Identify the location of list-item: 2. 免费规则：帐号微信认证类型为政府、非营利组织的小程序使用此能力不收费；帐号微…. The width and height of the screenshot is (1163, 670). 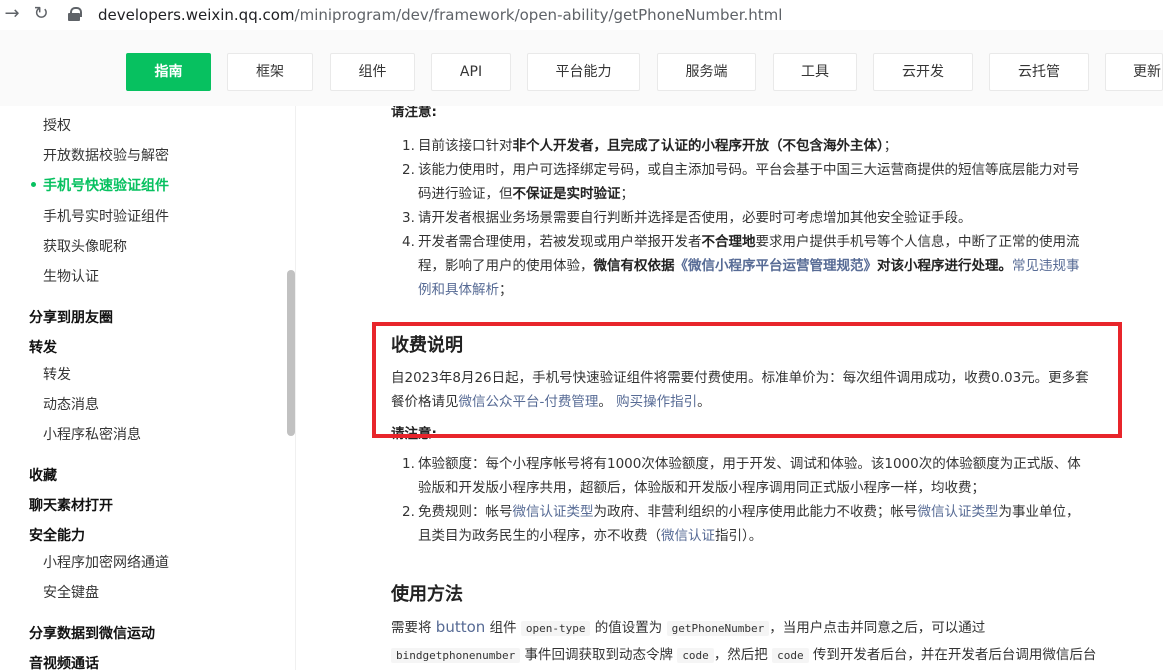
(741, 512).